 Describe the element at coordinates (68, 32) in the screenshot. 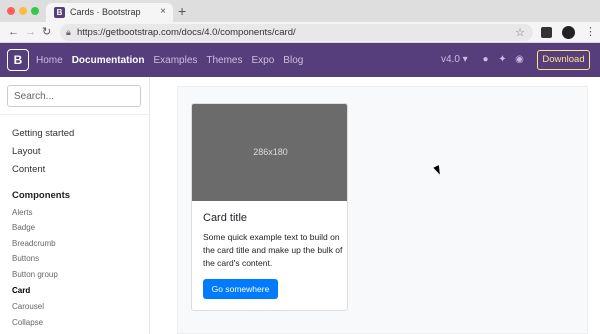

I see `lock-icon: 🔒︎` at that location.